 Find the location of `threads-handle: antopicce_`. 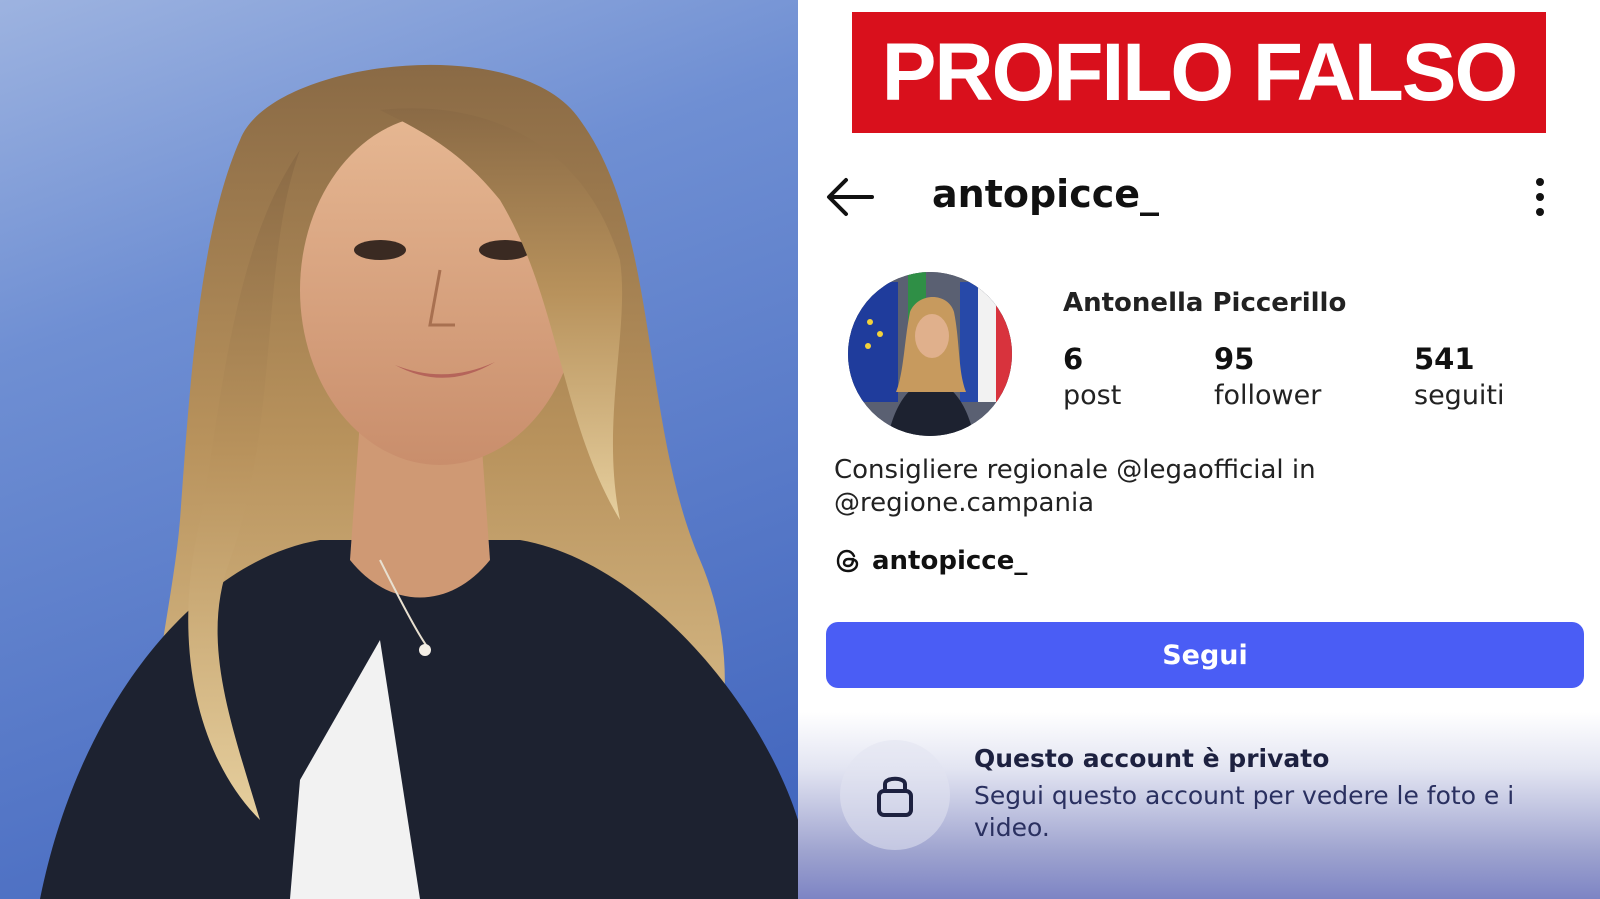

threads-handle: antopicce_ is located at coordinates (950, 561).